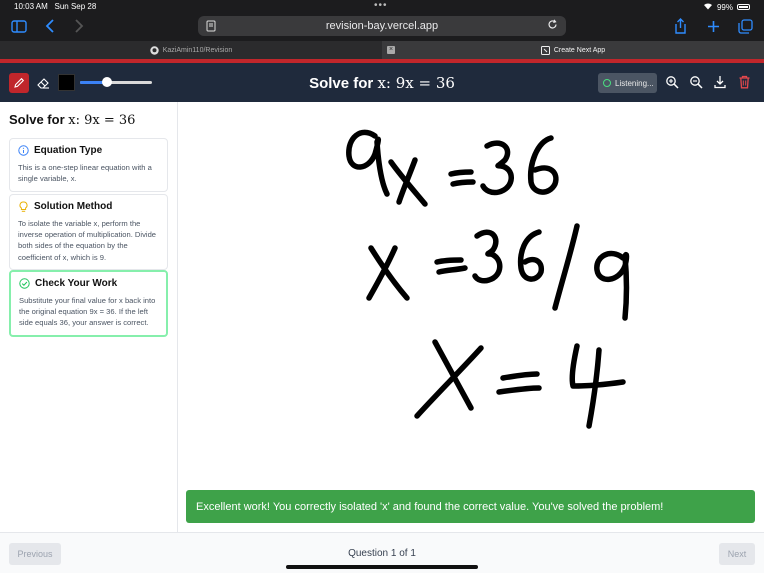 The width and height of the screenshot is (764, 573). I want to click on question-counter: Question 1 of 1, so click(382, 553).